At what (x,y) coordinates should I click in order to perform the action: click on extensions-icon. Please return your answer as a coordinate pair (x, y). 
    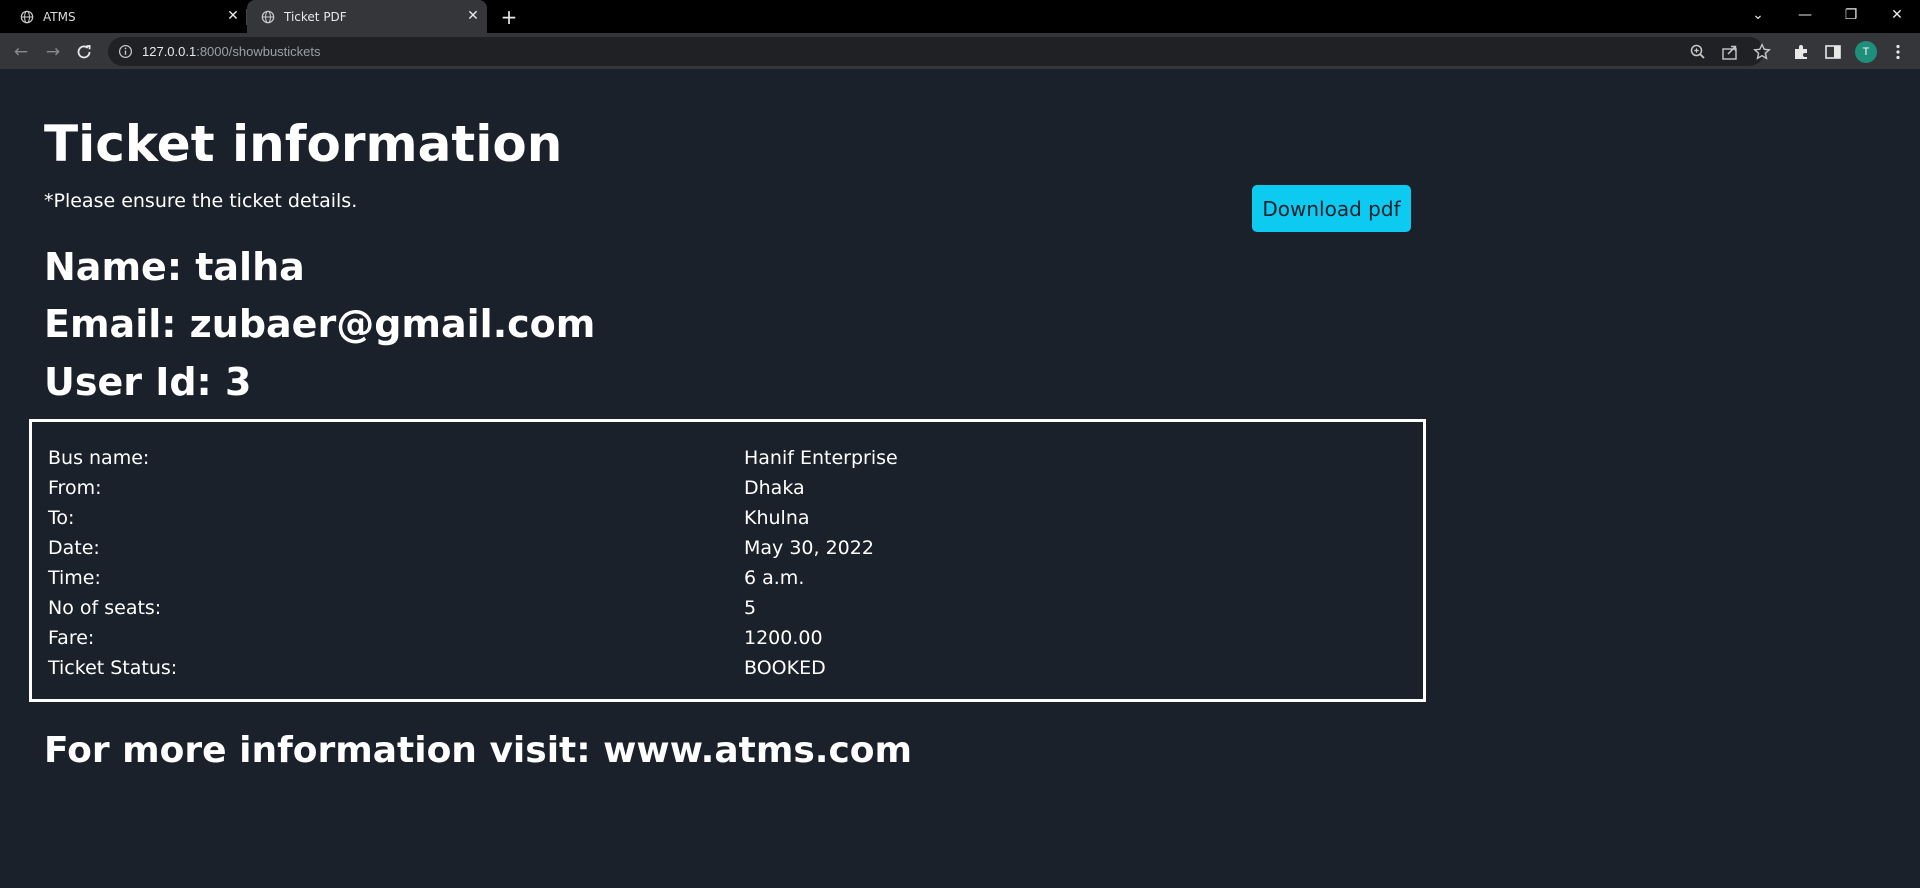
    Looking at the image, I should click on (1801, 52).